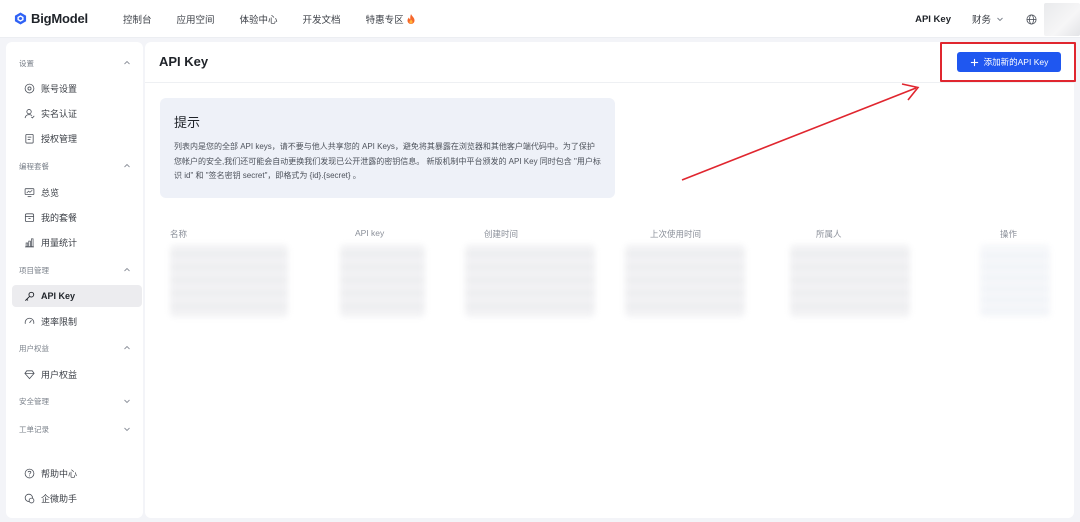 The image size is (1080, 522). I want to click on column-name: 名称, so click(179, 234).